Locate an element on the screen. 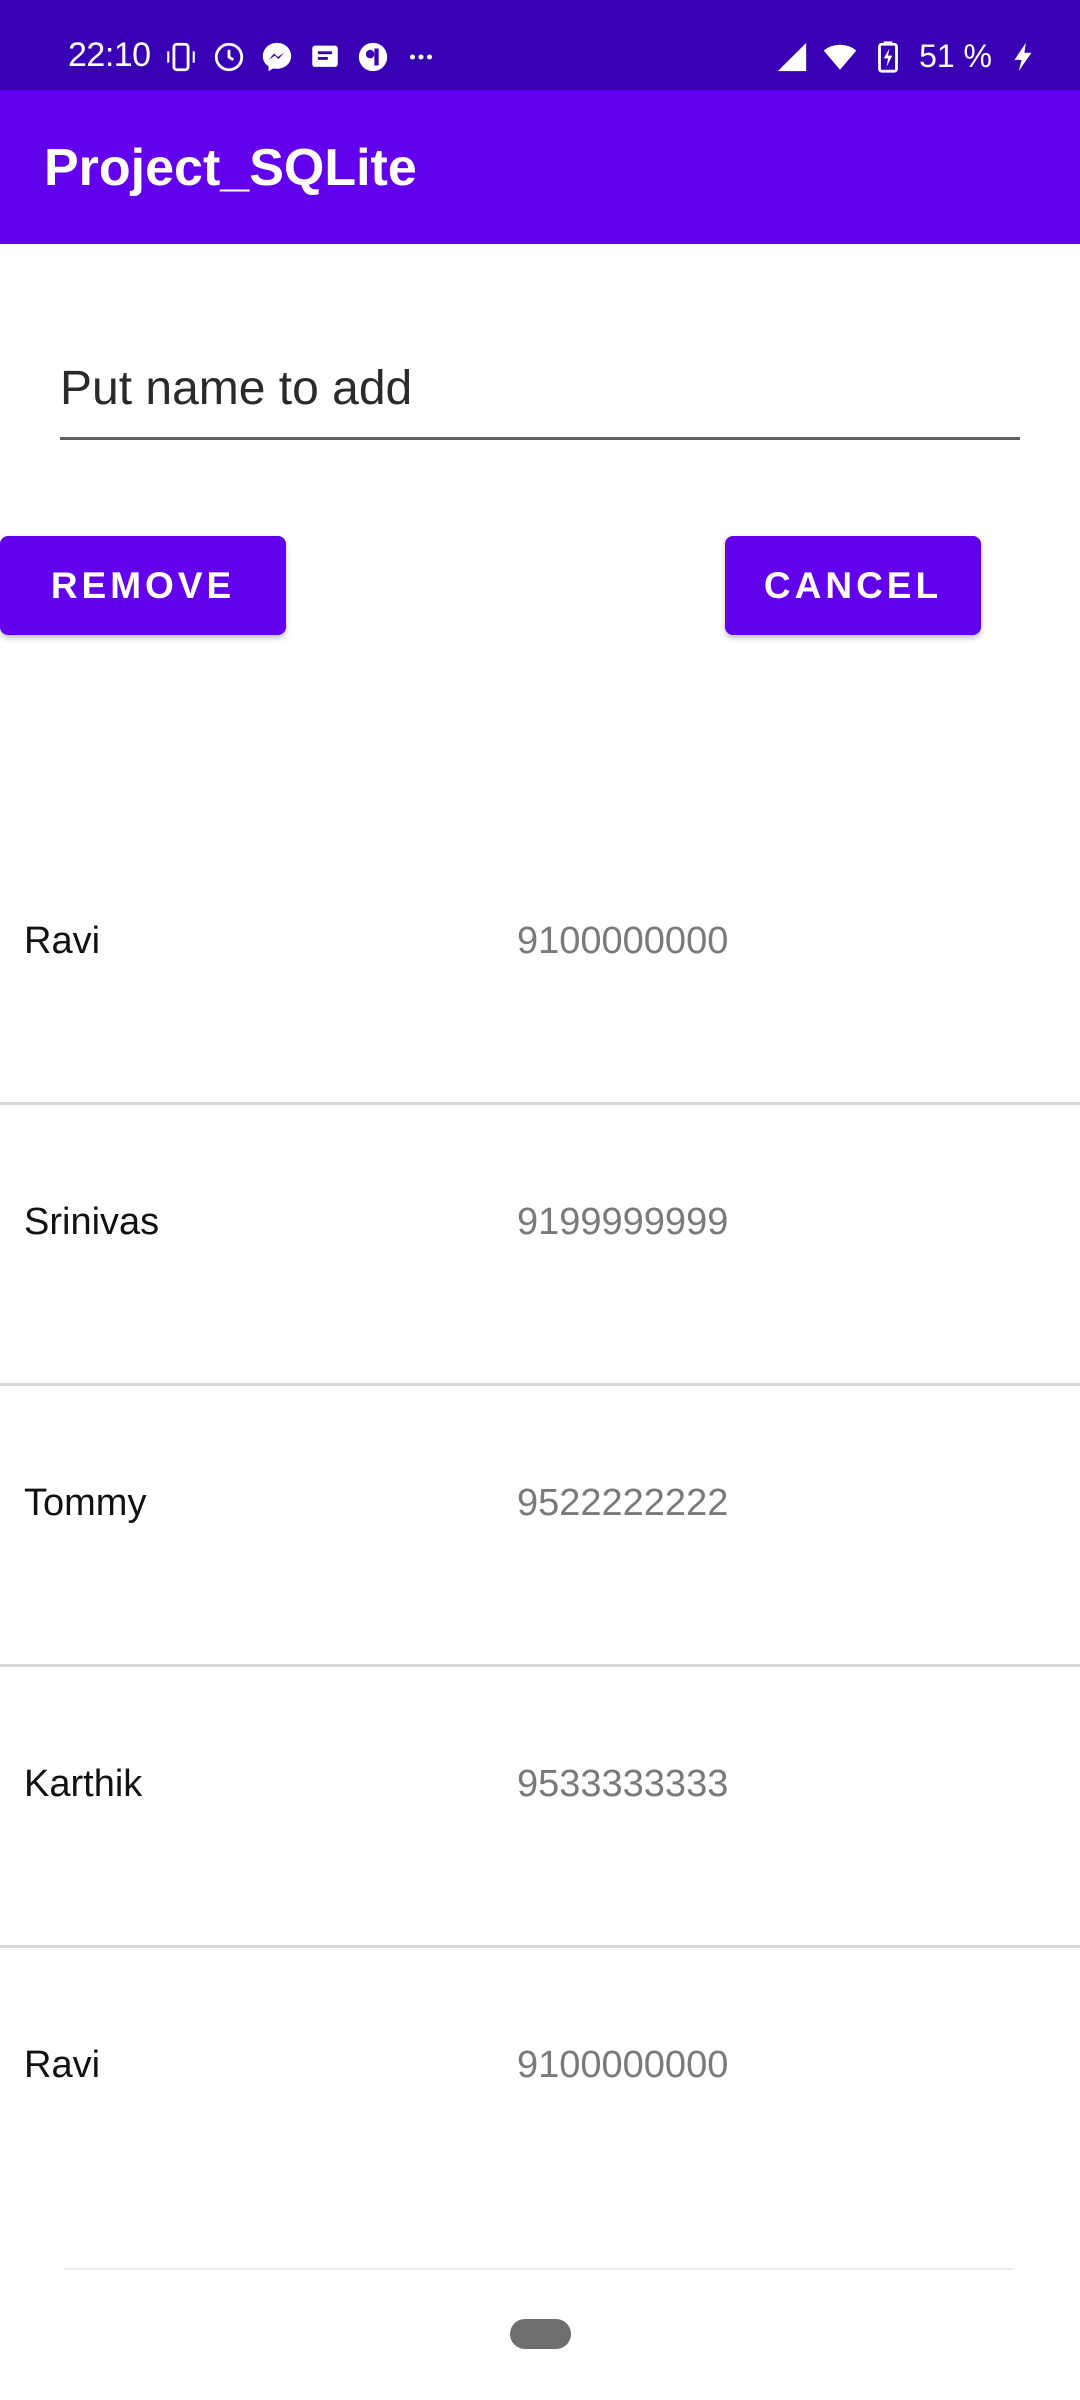 The width and height of the screenshot is (1080, 2400). cancel-button: CANCEL is located at coordinates (853, 585).